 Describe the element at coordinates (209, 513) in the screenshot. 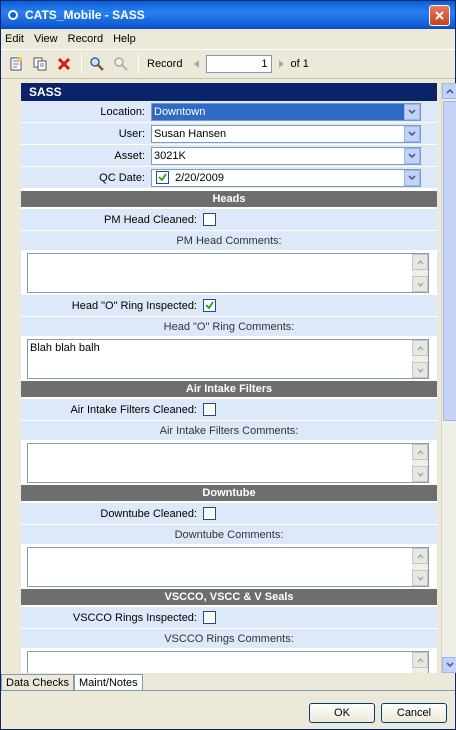

I see `downtube-cleaned-checkbox` at that location.